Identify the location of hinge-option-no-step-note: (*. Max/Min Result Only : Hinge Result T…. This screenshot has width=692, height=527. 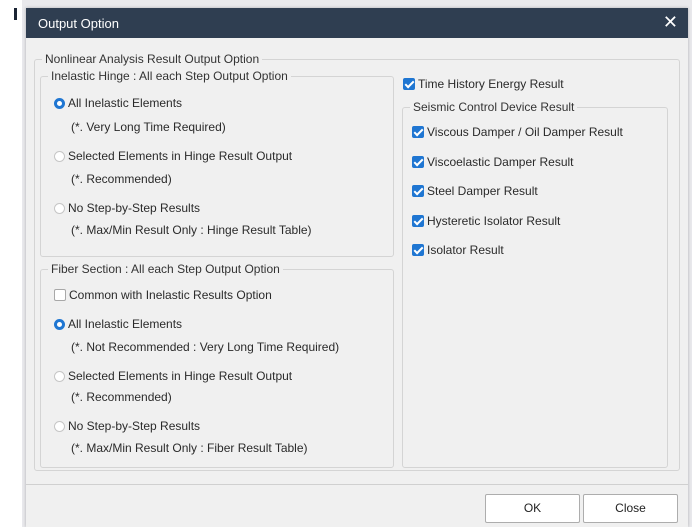
(191, 230).